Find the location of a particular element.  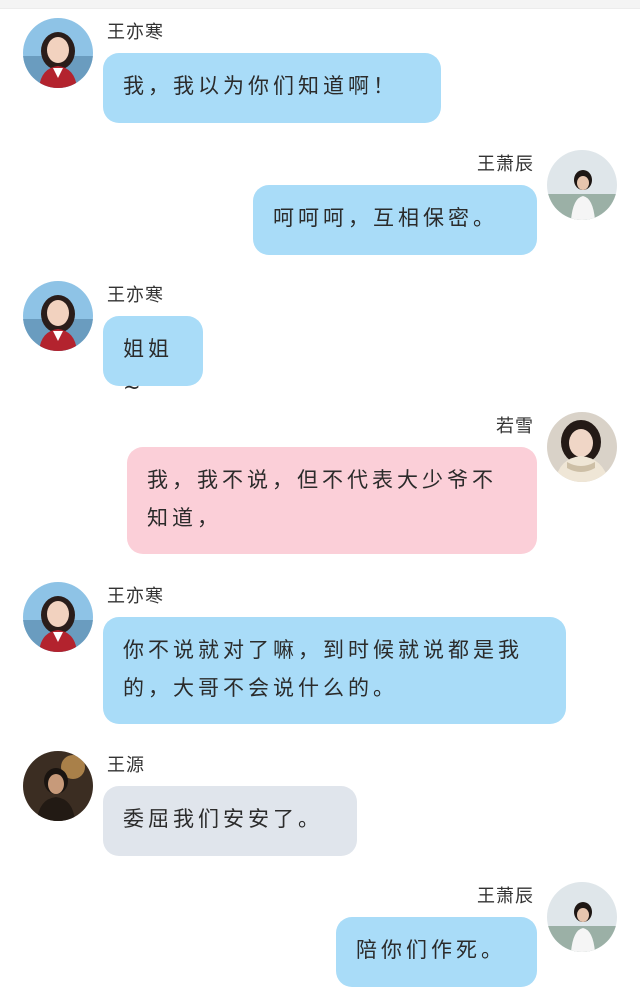

sender-name: 王源 is located at coordinates (126, 765).